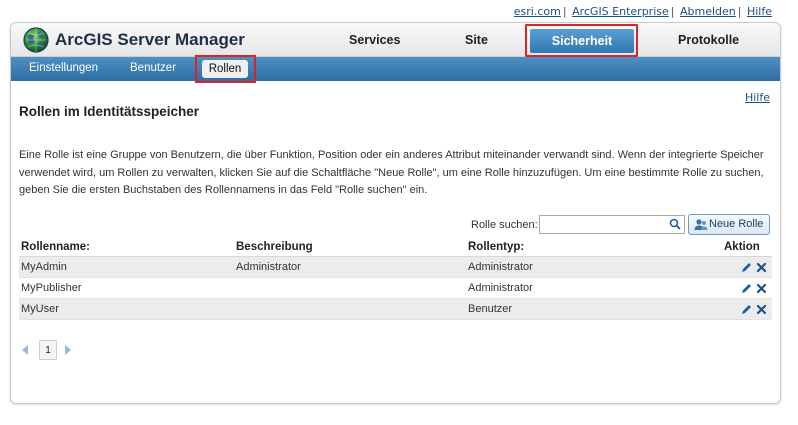  Describe the element at coordinates (109, 111) in the screenshot. I see `page-title: Rollen im Identitätsspeicher` at that location.